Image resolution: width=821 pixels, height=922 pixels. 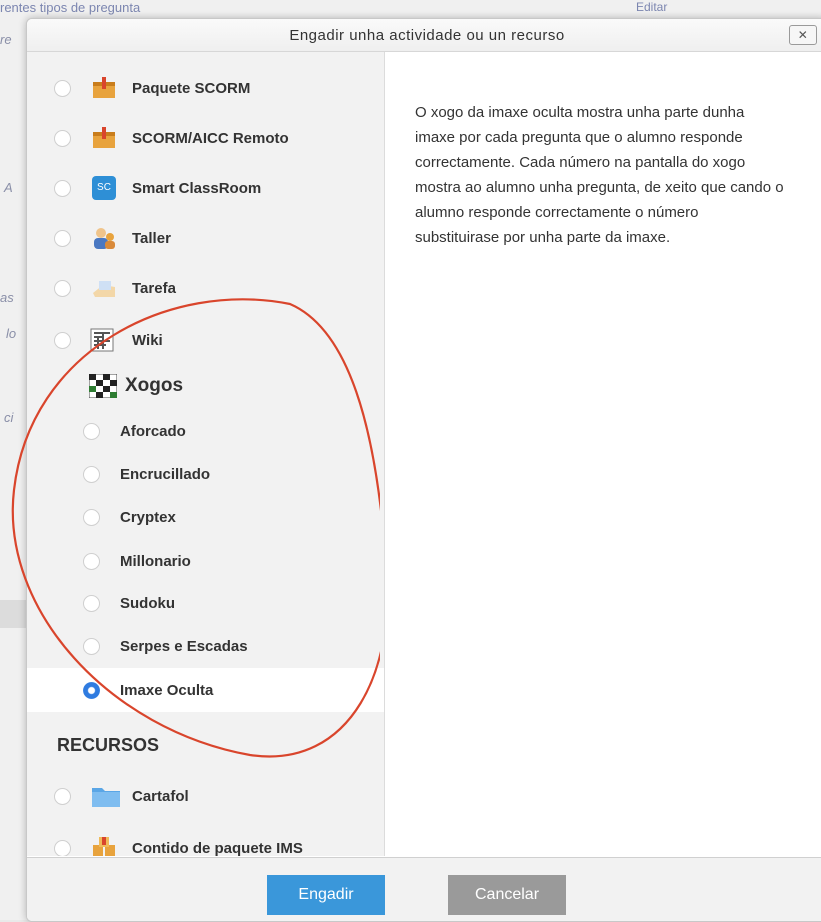 I want to click on option-taller: Taller, so click(x=205, y=238).